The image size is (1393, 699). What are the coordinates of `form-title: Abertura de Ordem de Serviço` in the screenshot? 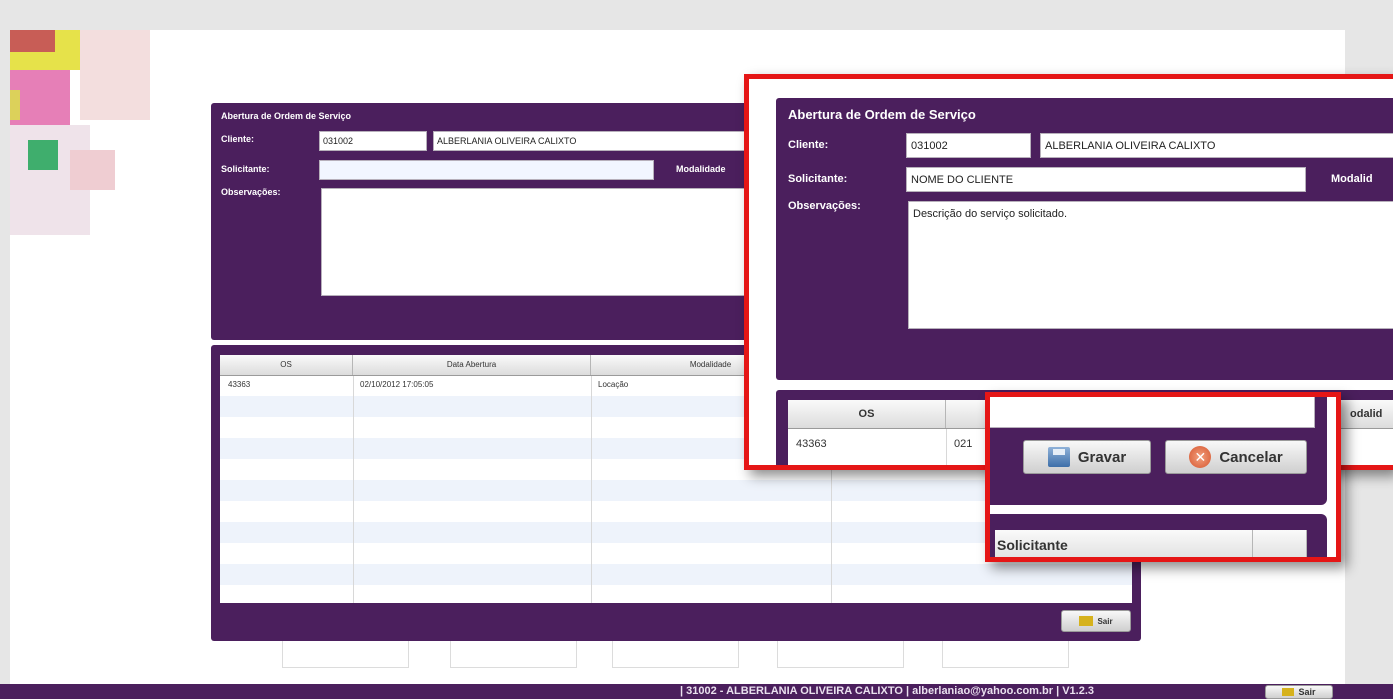 It's located at (286, 116).